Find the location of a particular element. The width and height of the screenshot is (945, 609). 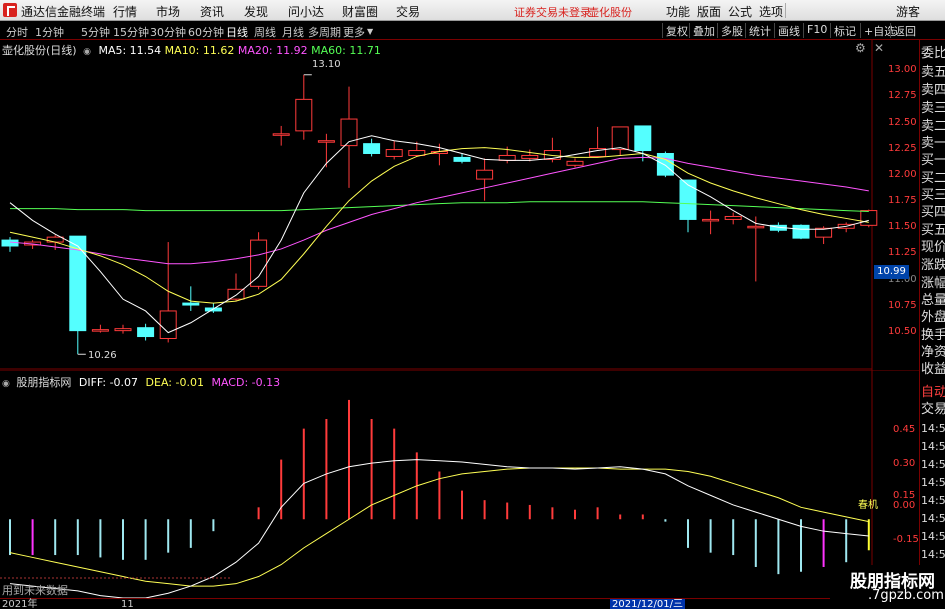

macd-value: MACD: -0.13 is located at coordinates (246, 382).